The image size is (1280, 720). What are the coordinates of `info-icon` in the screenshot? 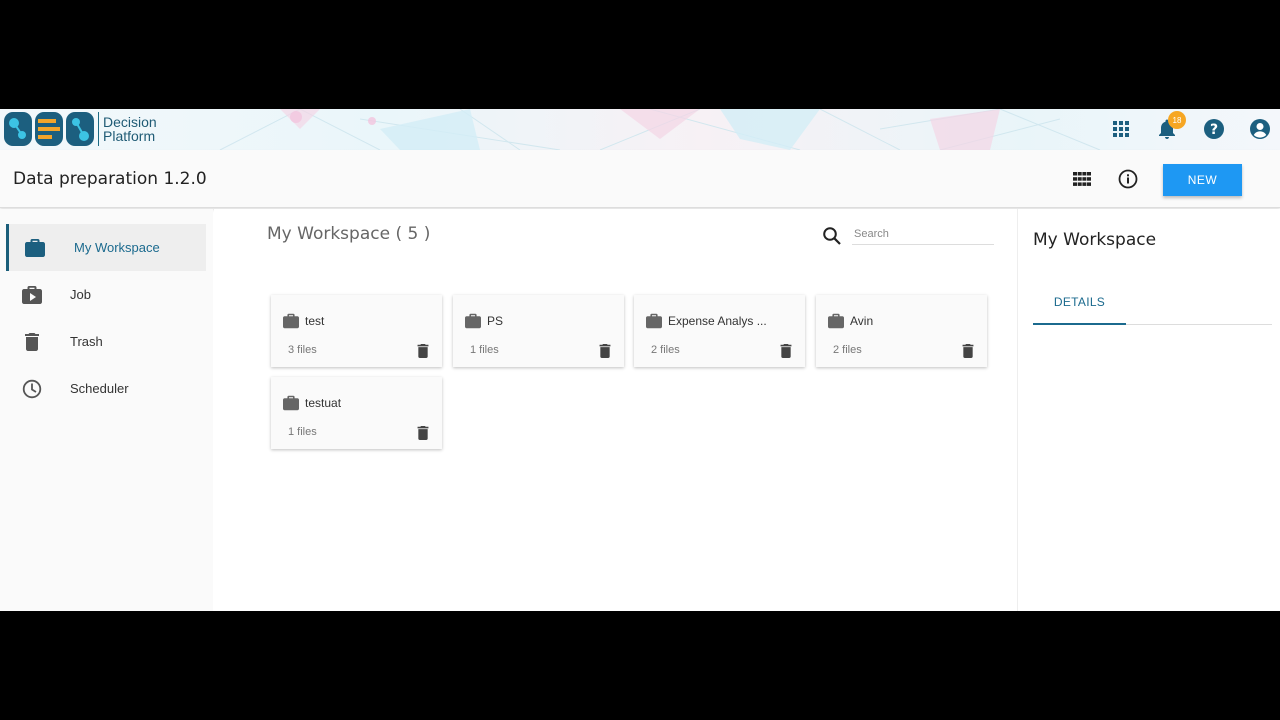 It's located at (1128, 179).